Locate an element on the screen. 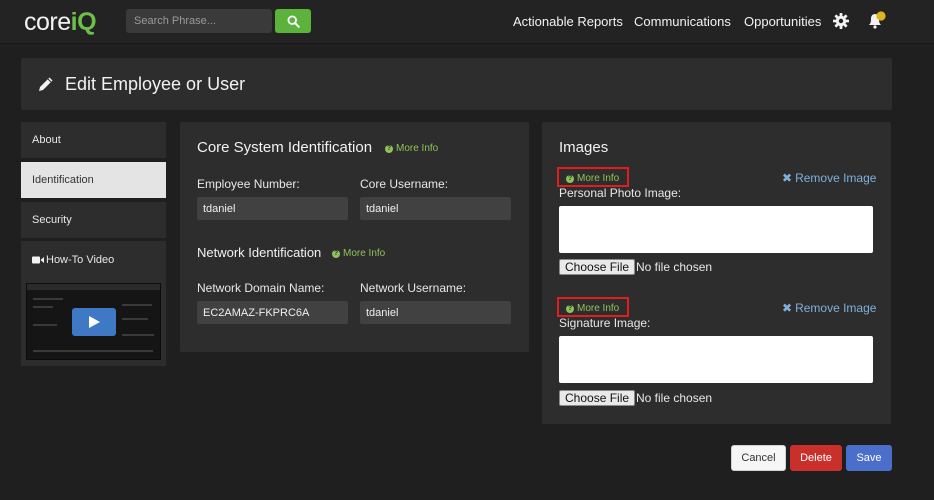 The image size is (934, 500). search-icon is located at coordinates (293, 21).